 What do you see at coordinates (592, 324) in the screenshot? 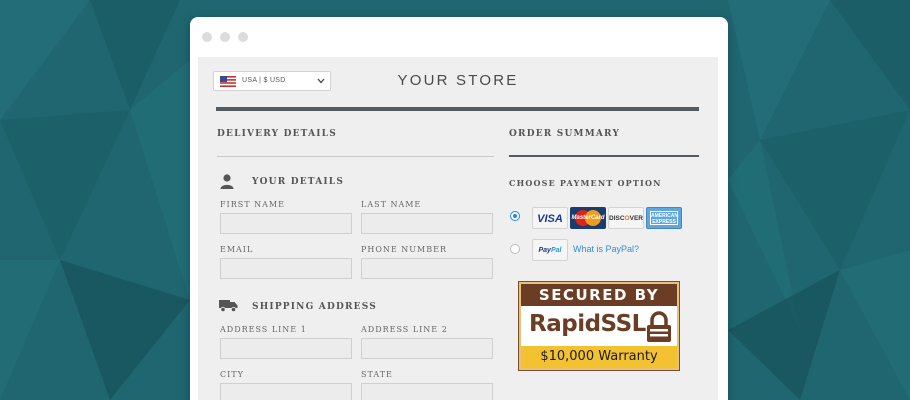
I see `ssl-brand-text: RapidSSL.` at bounding box center [592, 324].